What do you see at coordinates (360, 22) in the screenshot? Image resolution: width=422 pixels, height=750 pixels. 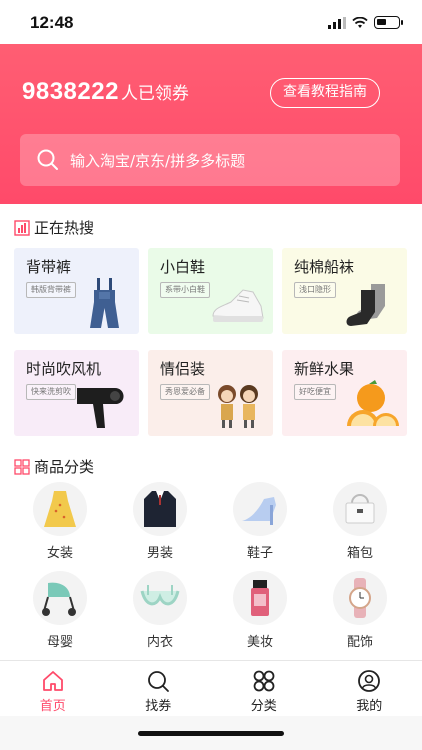 I see `wifi-icon` at bounding box center [360, 22].